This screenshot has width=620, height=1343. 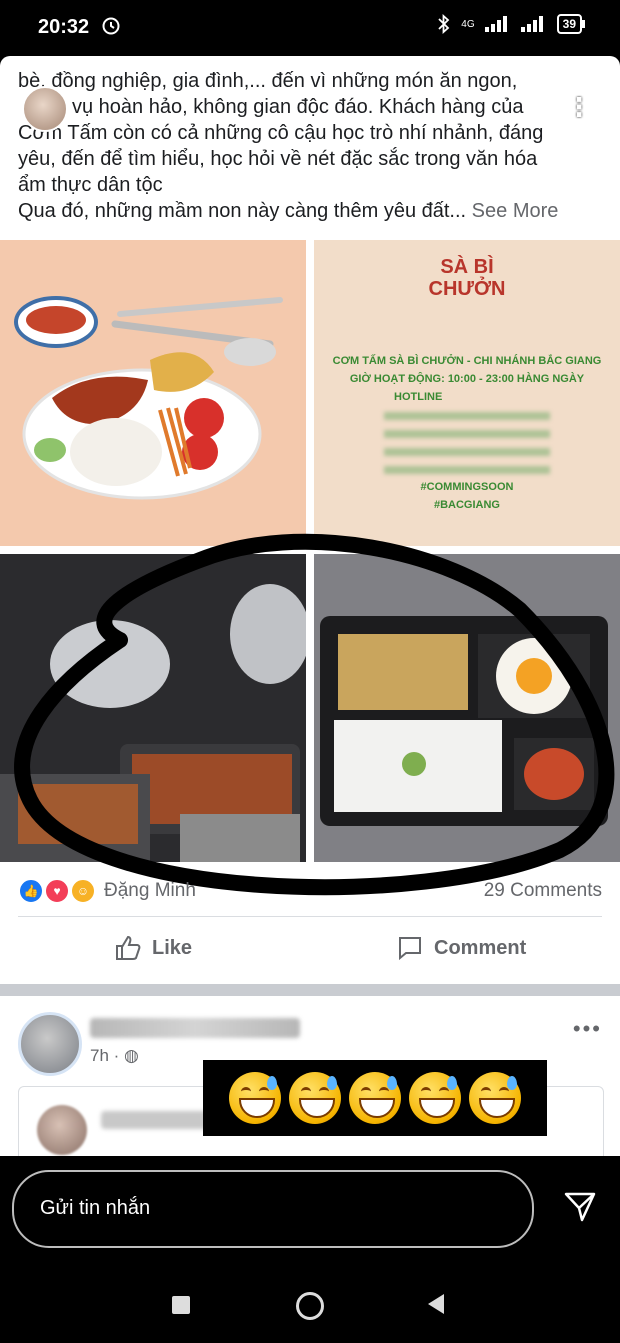 What do you see at coordinates (467, 442) in the screenshot?
I see `blurred-contact-lines` at bounding box center [467, 442].